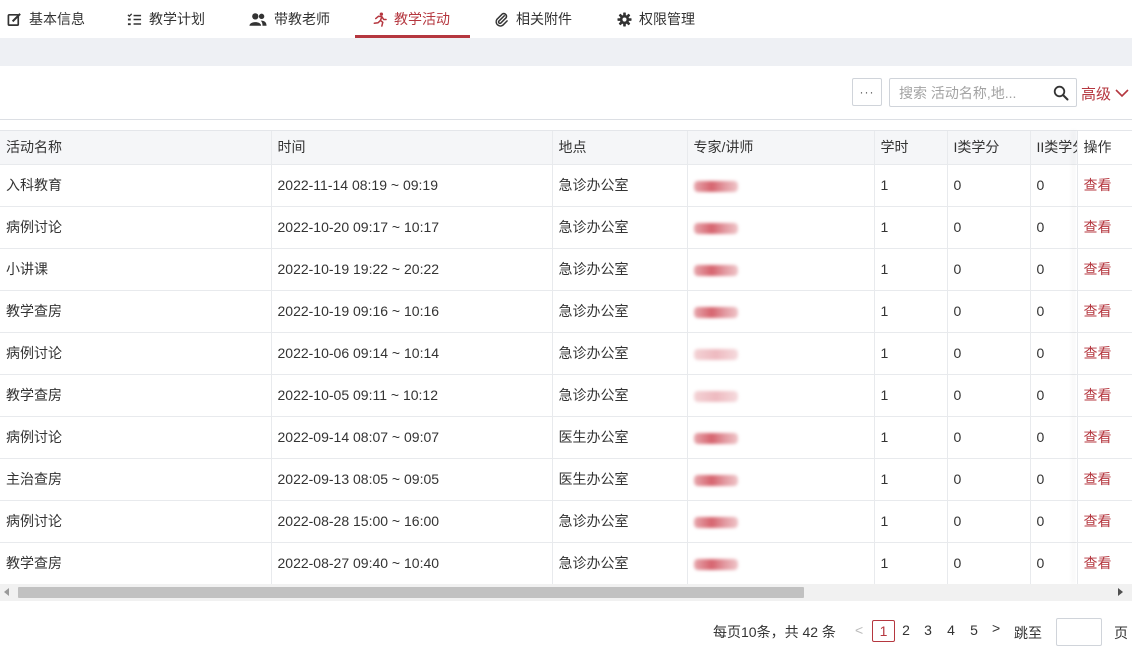 Image resolution: width=1132 pixels, height=646 pixels. I want to click on search-box, so click(983, 92).